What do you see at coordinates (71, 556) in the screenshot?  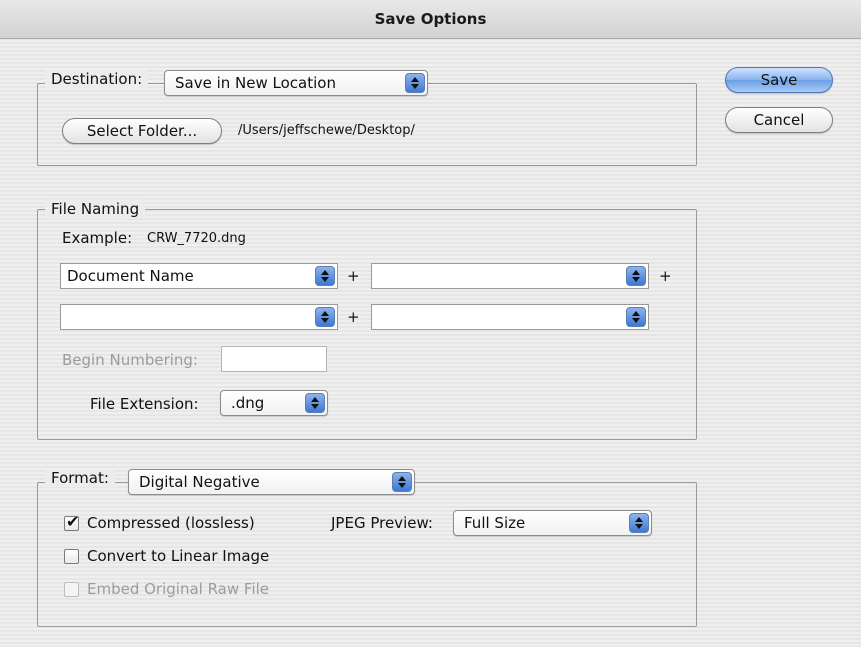 I see `linear-checkbox` at bounding box center [71, 556].